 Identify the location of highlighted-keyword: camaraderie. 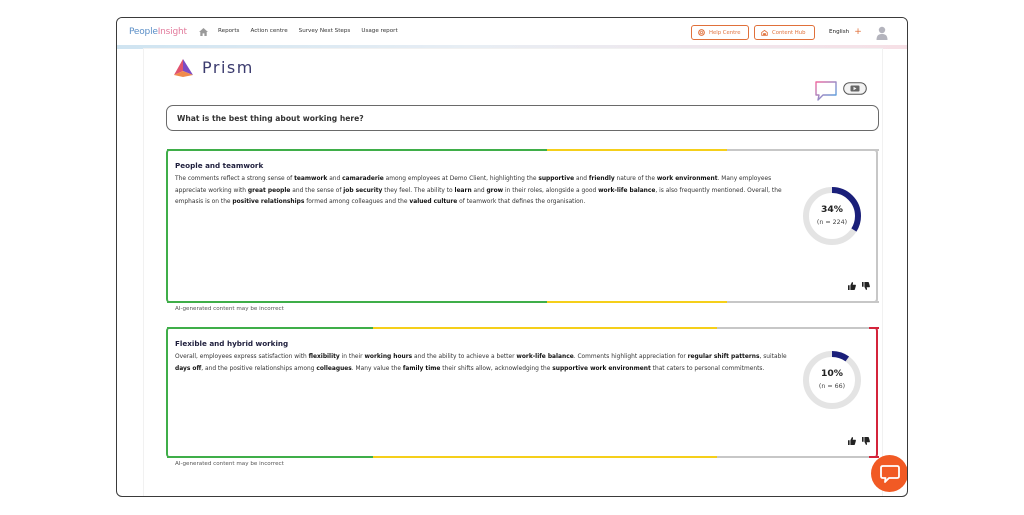
(363, 179).